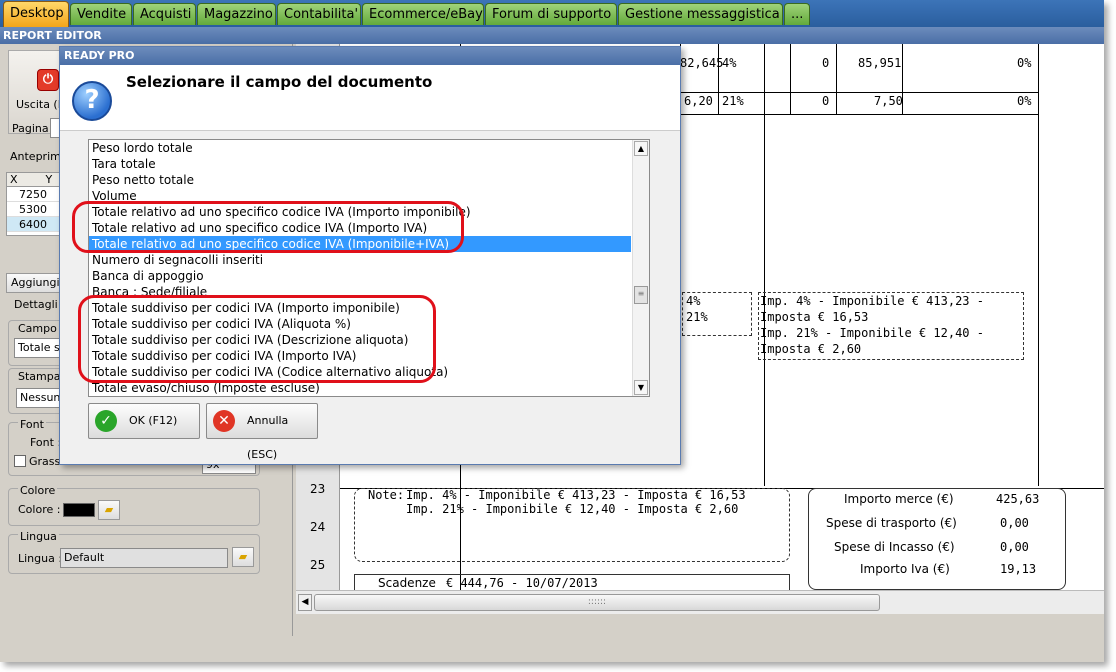 The width and height of the screenshot is (1116, 672). I want to click on close-icon: ✕, so click(224, 421).